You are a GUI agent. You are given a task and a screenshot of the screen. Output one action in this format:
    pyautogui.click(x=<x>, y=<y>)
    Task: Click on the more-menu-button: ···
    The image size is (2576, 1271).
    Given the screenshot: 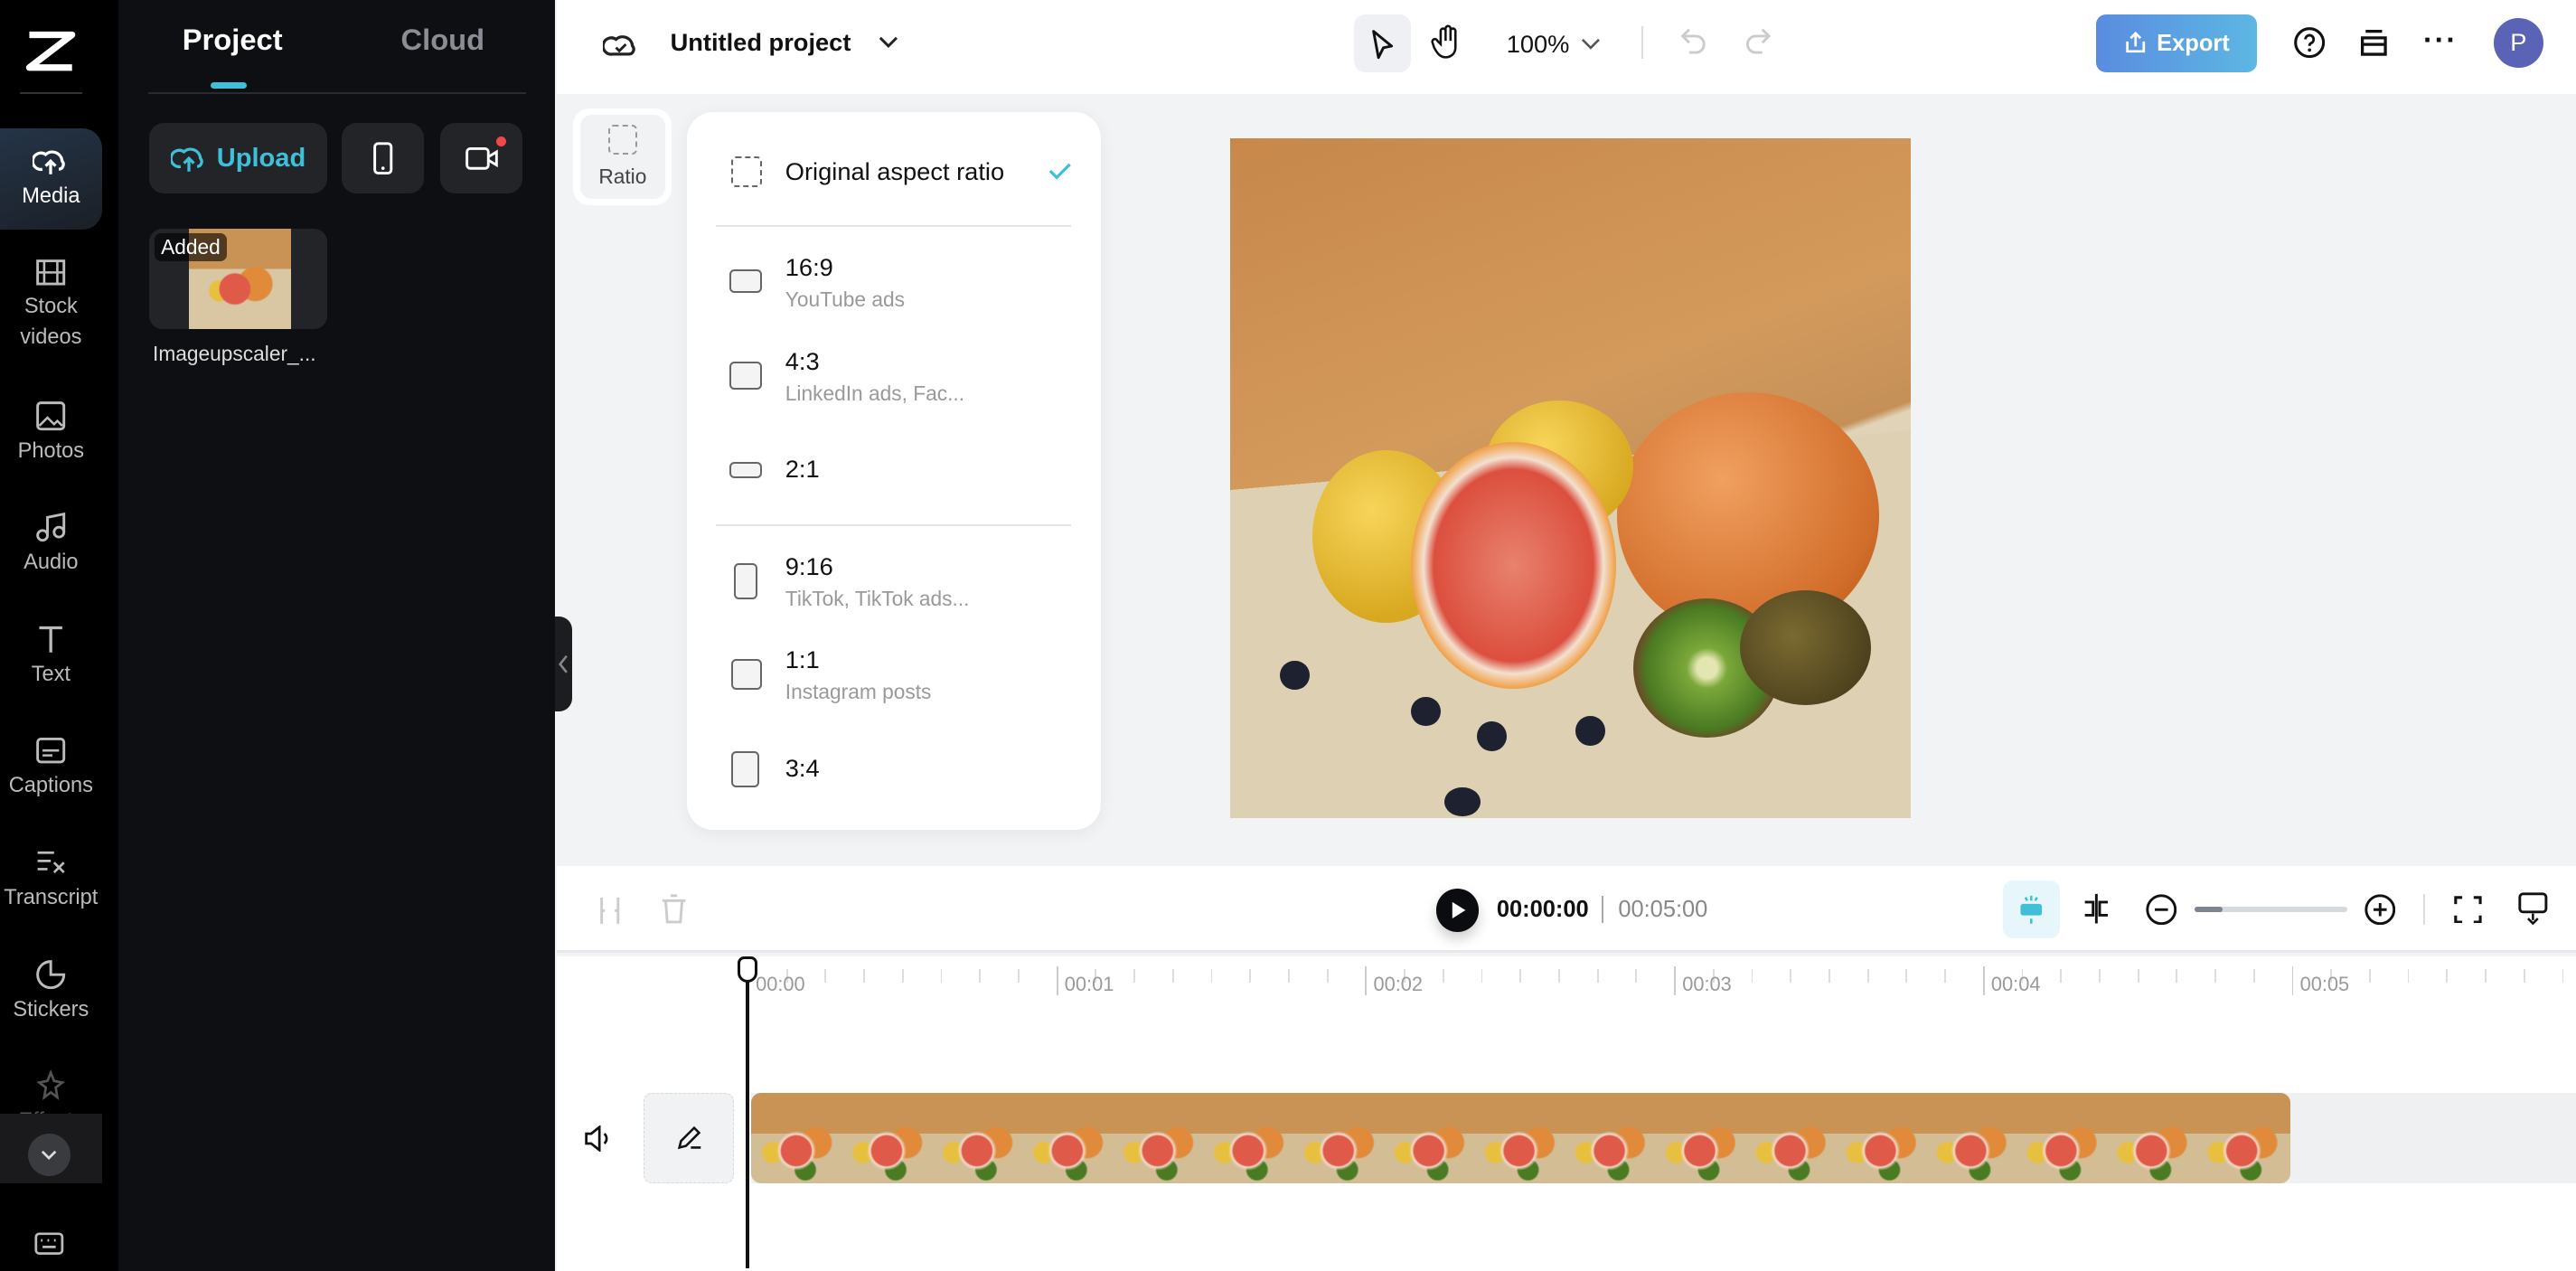 What is the action you would take?
    pyautogui.click(x=2441, y=40)
    